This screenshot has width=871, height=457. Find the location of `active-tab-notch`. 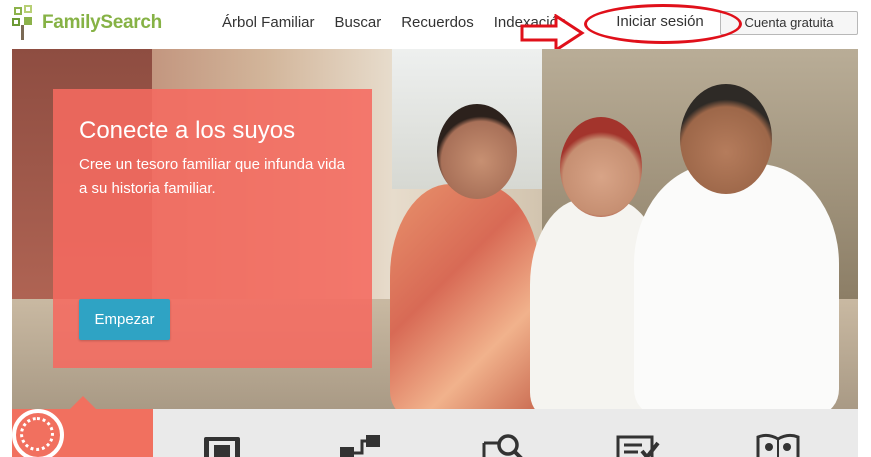

active-tab-notch is located at coordinates (83, 402).